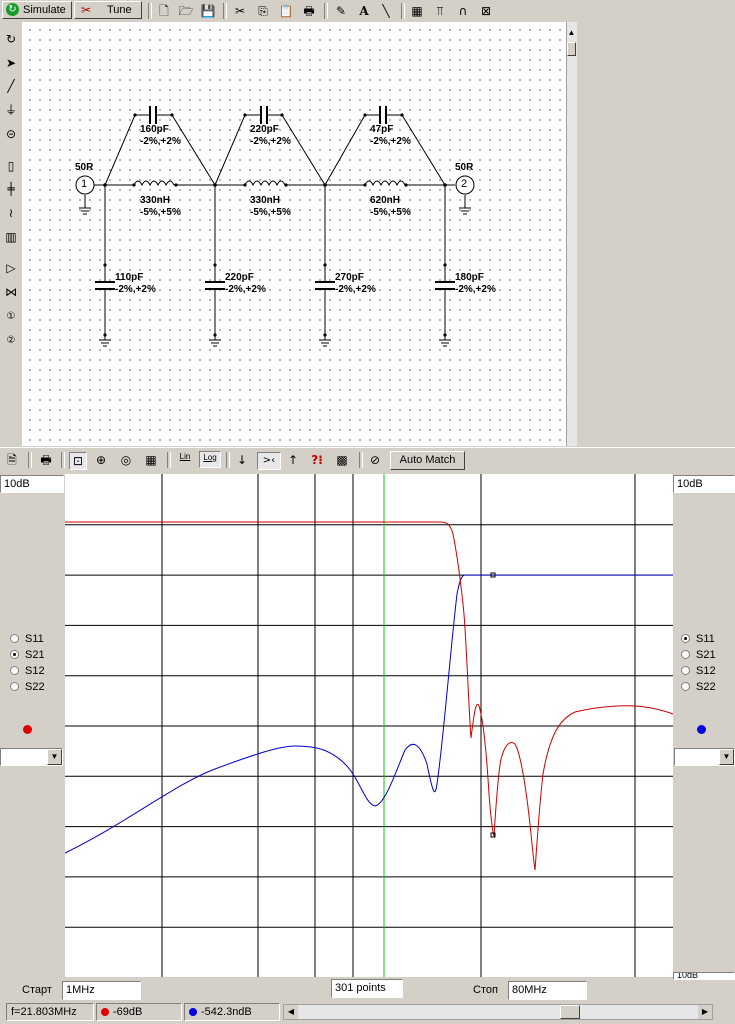 Image resolution: width=735 pixels, height=1024 pixels. I want to click on transformer-icon: ▥, so click(11, 237).